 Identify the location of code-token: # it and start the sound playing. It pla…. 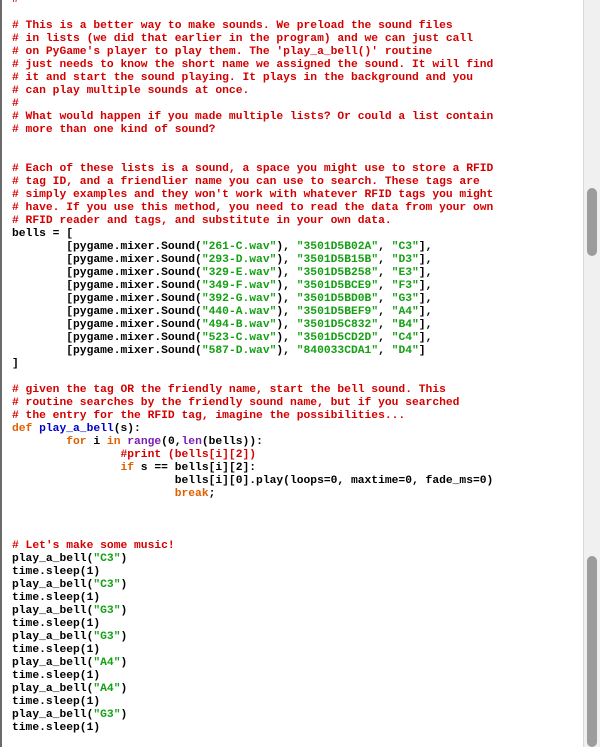
(242, 78).